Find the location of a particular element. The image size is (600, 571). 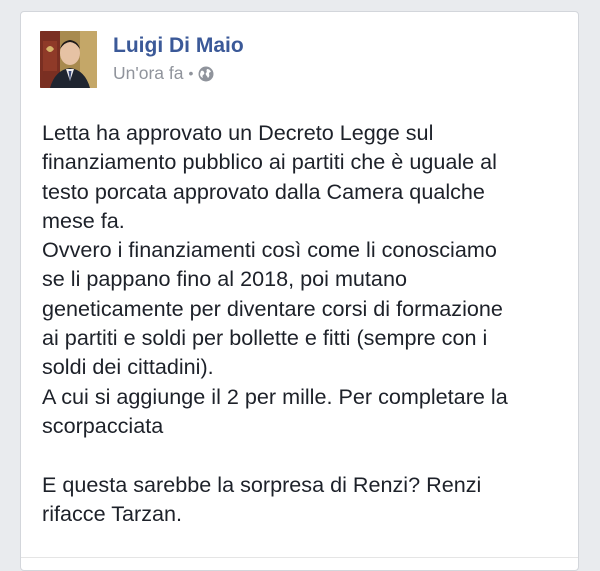

post-text-line is located at coordinates (307, 454).